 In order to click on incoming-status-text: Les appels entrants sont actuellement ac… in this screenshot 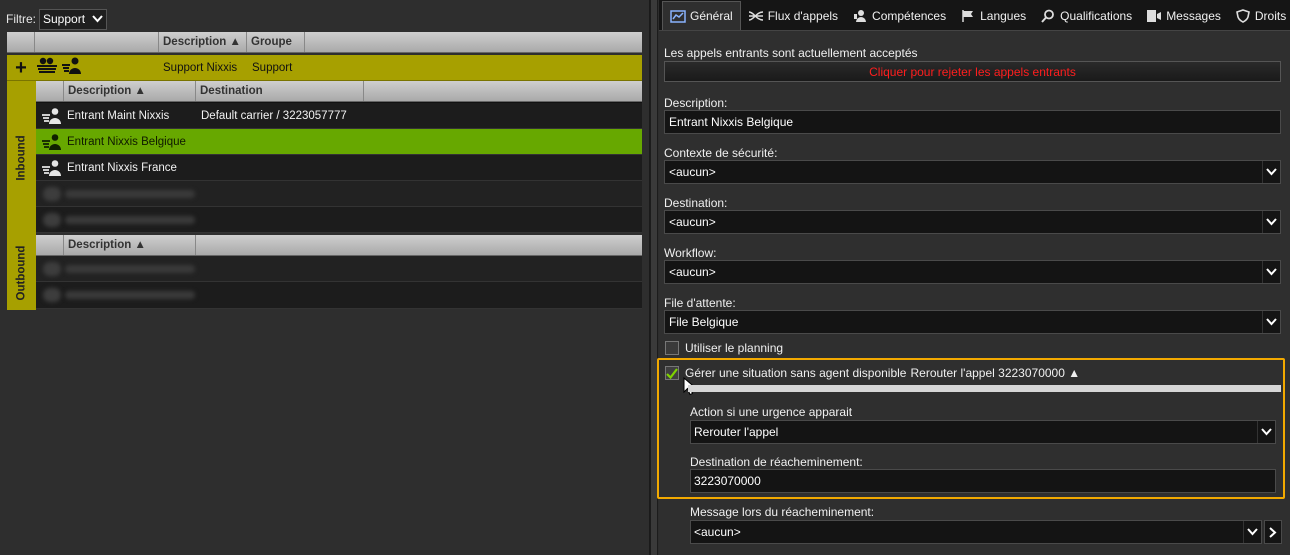, I will do `click(791, 53)`.